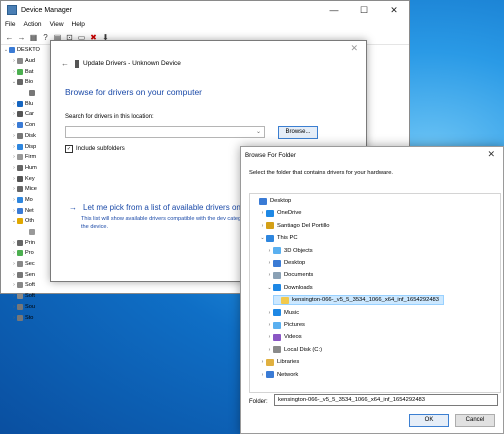 This screenshot has height=434, width=504. What do you see at coordinates (32, 296) in the screenshot?
I see `device-tree-item: › Soft` at bounding box center [32, 296].